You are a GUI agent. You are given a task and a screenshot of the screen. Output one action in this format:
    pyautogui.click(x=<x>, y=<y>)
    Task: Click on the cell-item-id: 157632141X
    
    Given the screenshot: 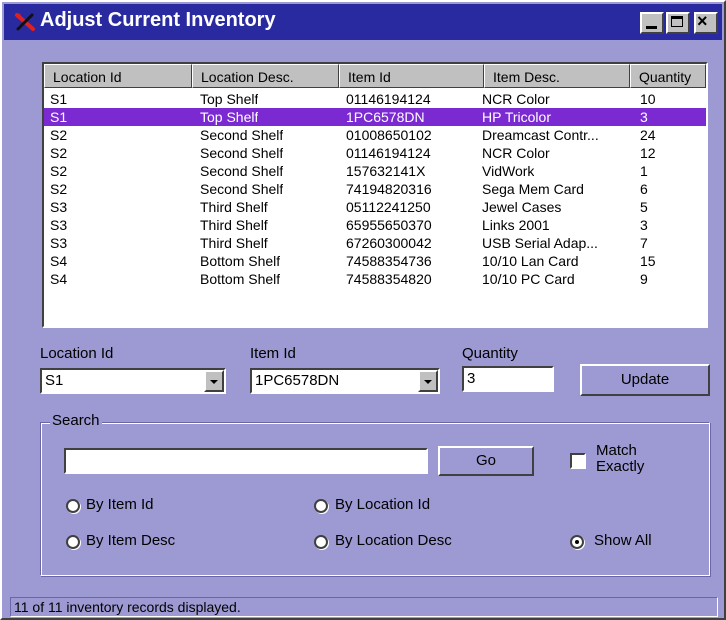 What is the action you would take?
    pyautogui.click(x=386, y=171)
    